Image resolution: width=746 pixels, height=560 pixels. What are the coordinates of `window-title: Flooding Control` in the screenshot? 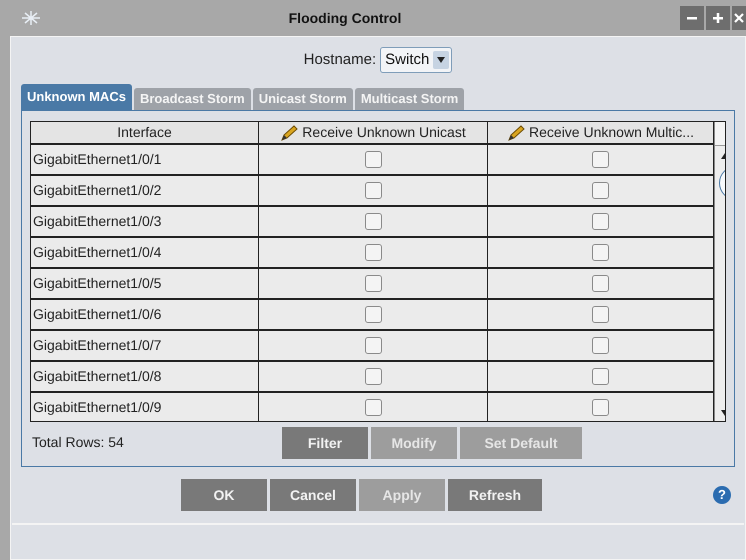 It's located at (345, 18).